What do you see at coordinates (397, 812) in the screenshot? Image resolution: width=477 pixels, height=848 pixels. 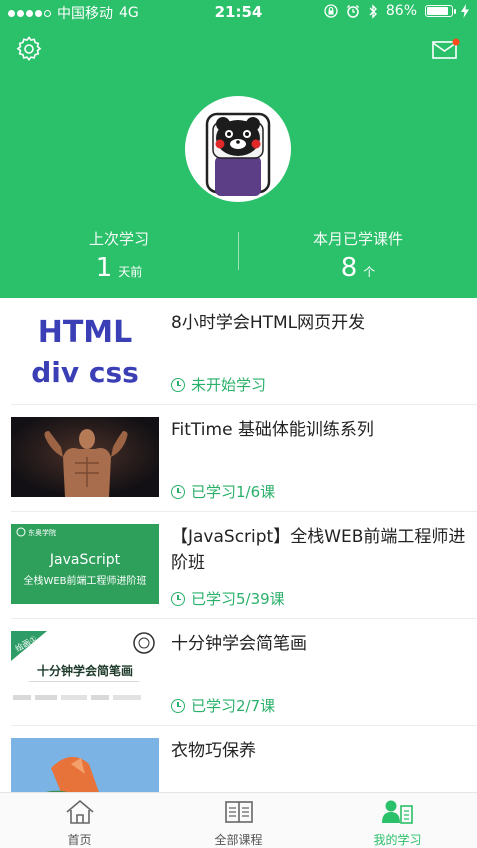 I see `my-study-icon` at bounding box center [397, 812].